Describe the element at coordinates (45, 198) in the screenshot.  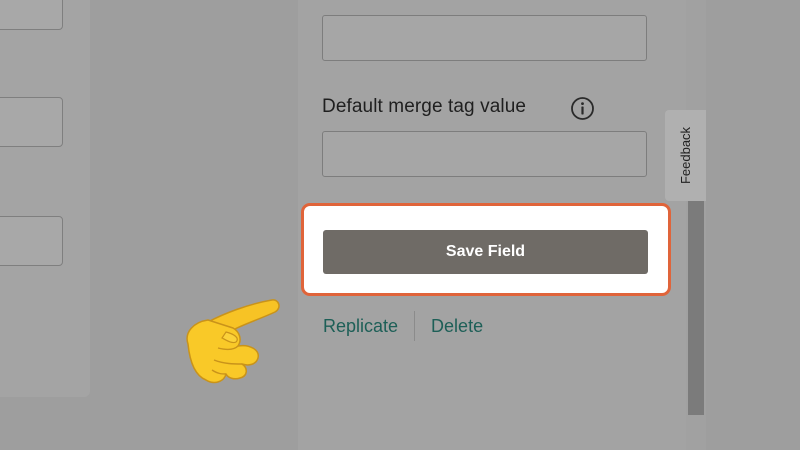
I see `left-form-panel` at that location.